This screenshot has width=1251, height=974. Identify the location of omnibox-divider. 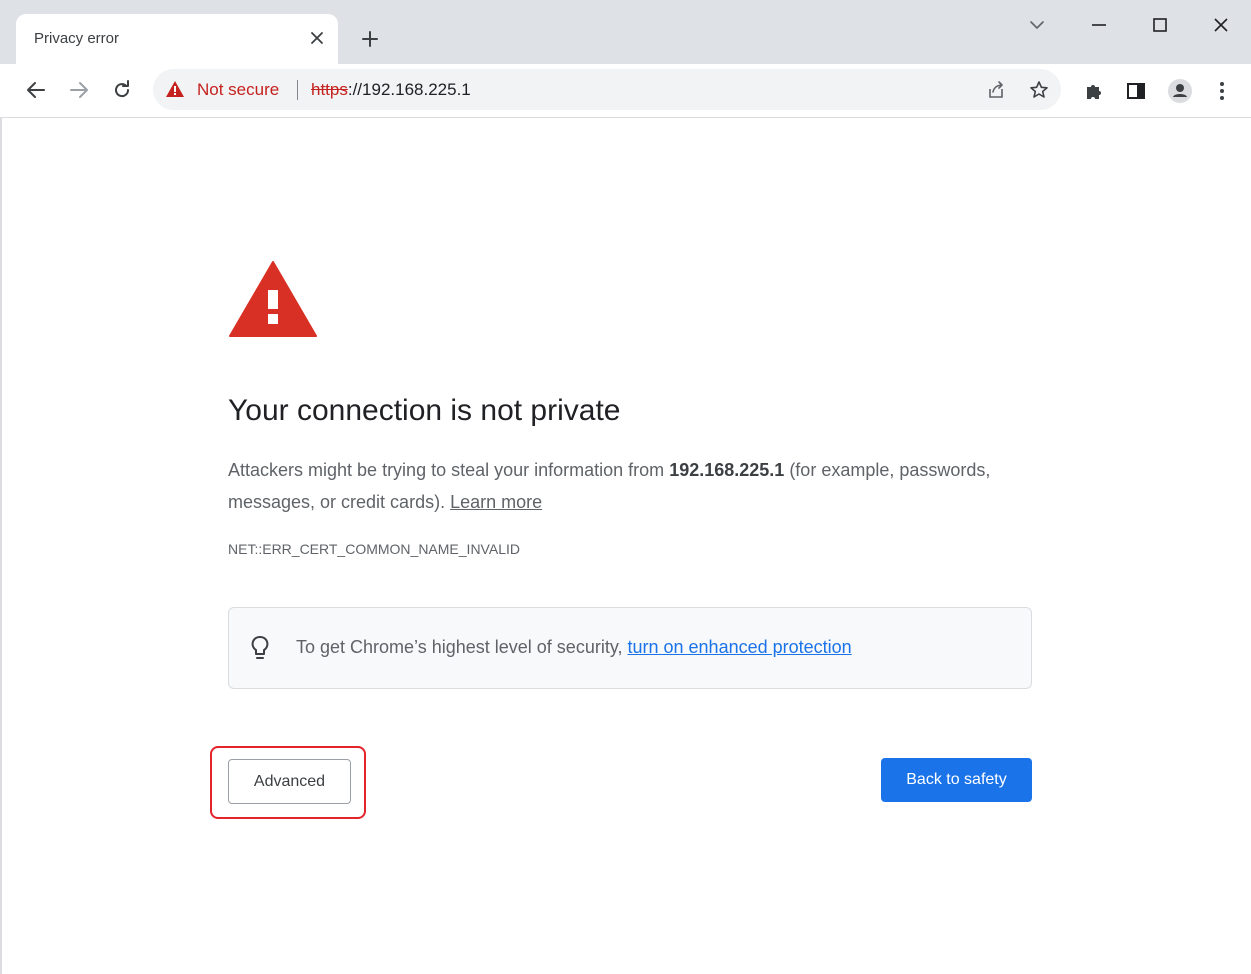
(297, 90).